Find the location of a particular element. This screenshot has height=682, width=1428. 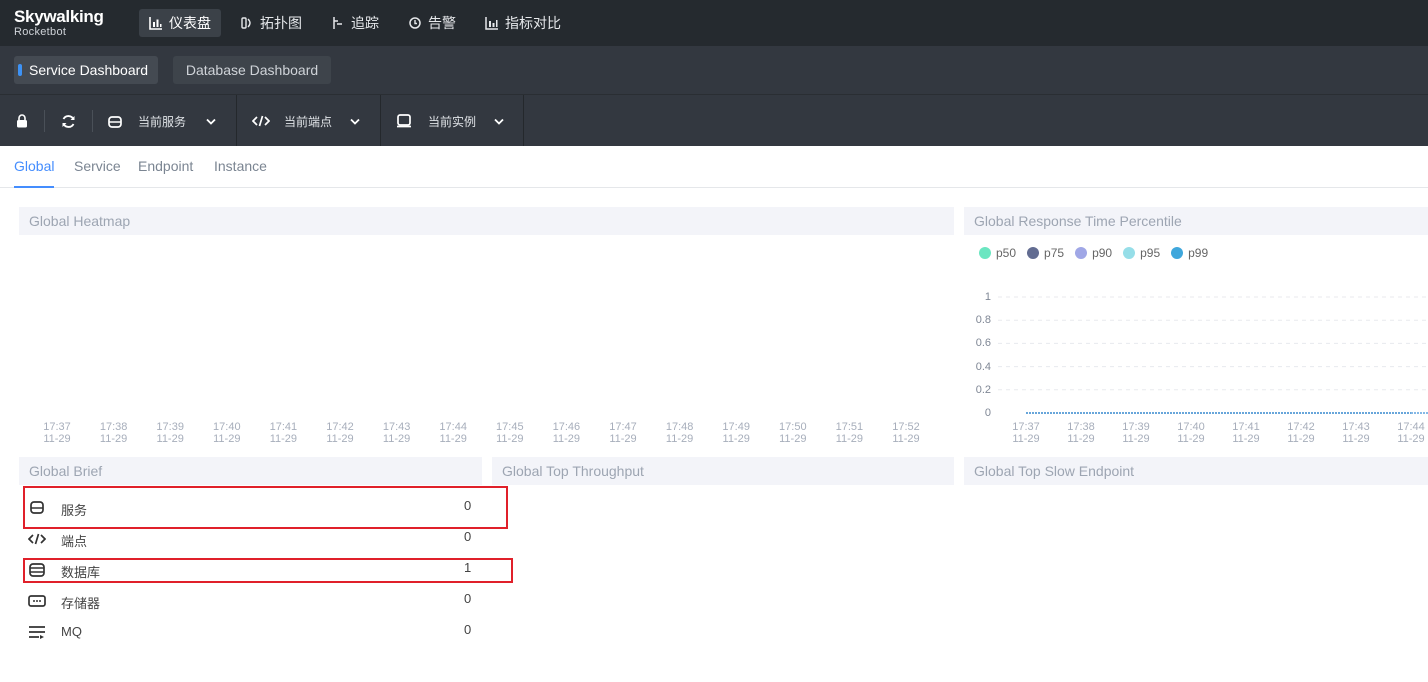

heatmap-tick-label: 17:38 11-29 is located at coordinates (113, 433).